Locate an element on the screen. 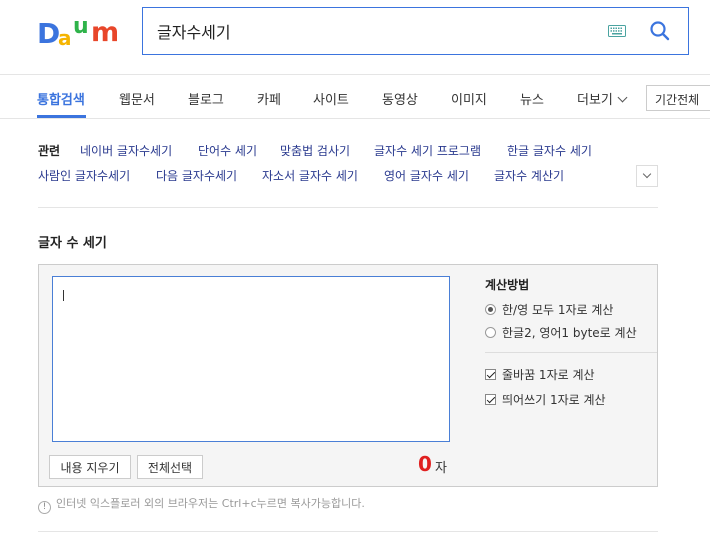  counter-title: 글자 수 세기 is located at coordinates (72, 243).